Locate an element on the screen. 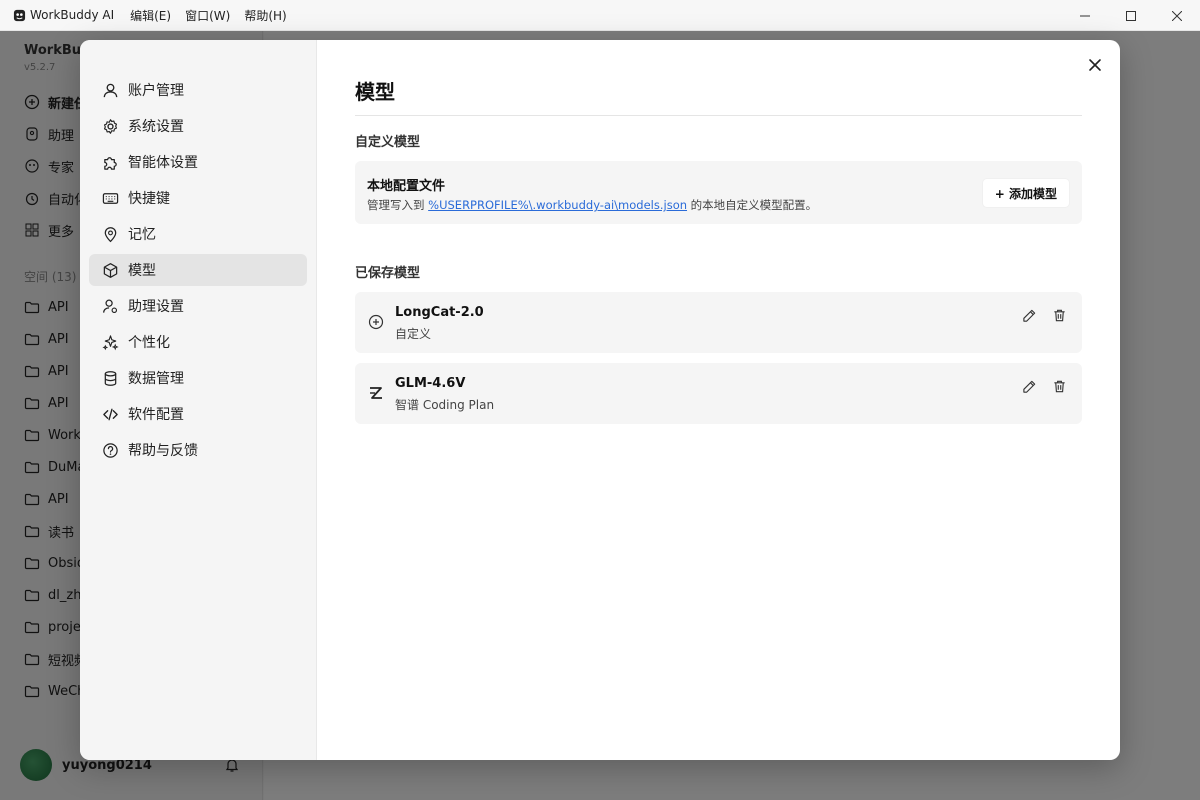  minimize-button is located at coordinates (1085, 15).